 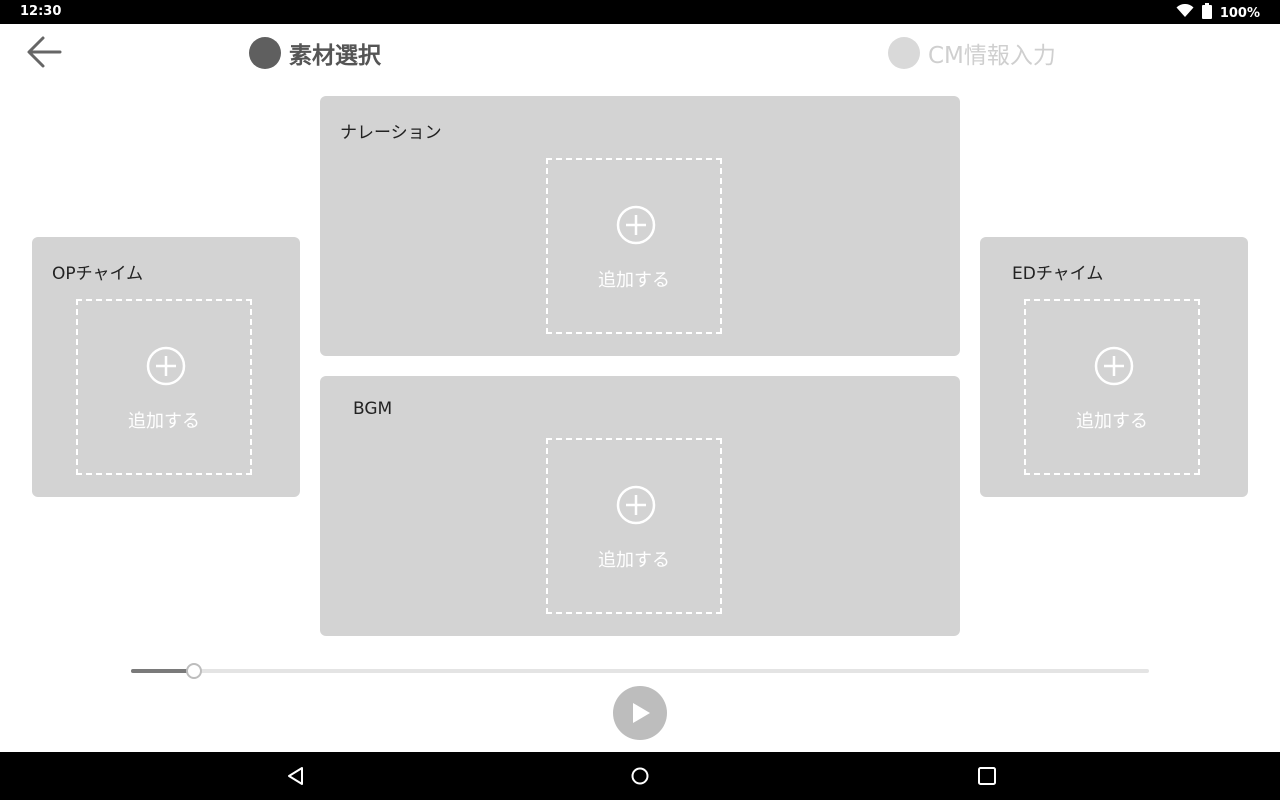 I want to click on nav-recents-button, so click(x=987, y=776).